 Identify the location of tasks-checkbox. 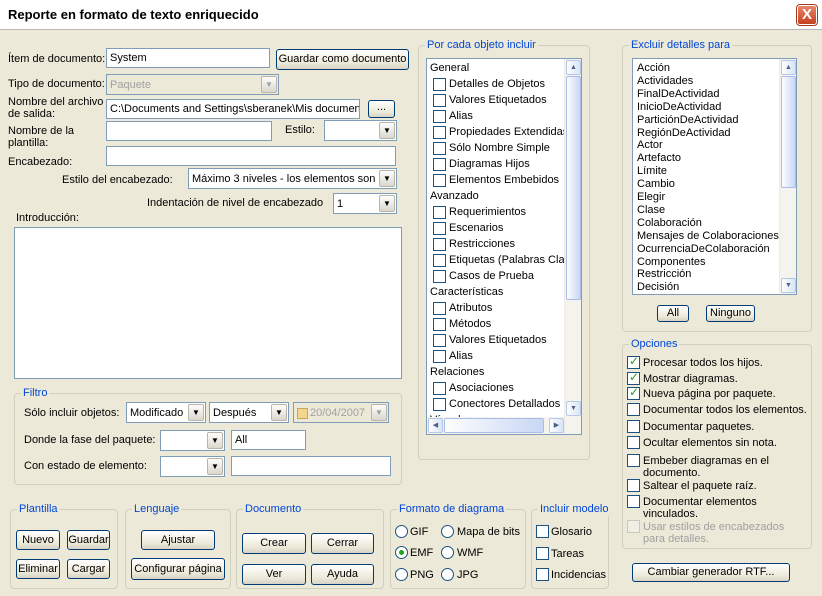
(542, 553).